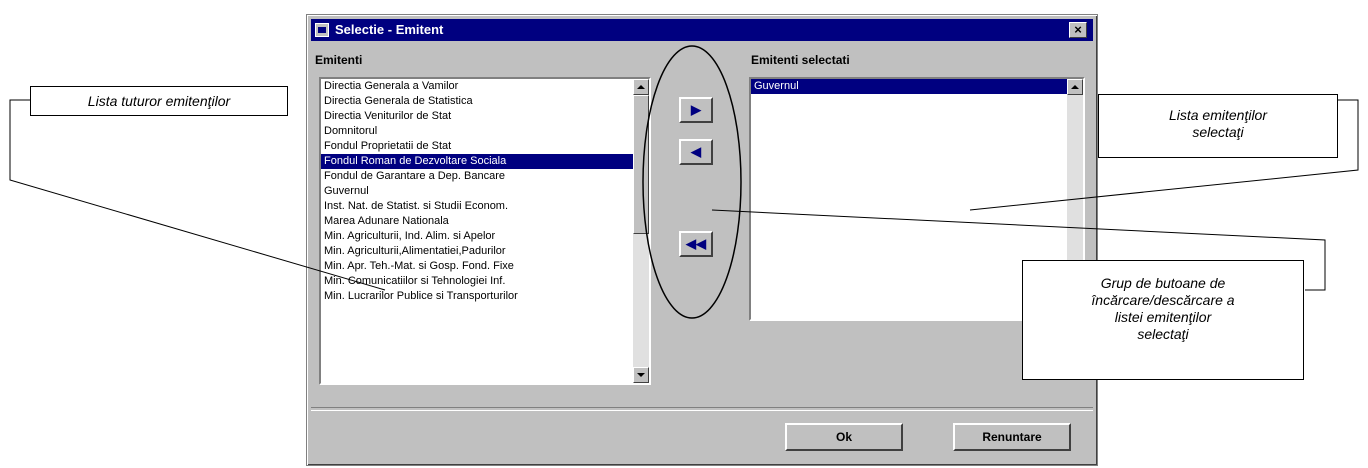  Describe the element at coordinates (1163, 317) in the screenshot. I see `button-group-note-line3: listei emitenţilor` at that location.